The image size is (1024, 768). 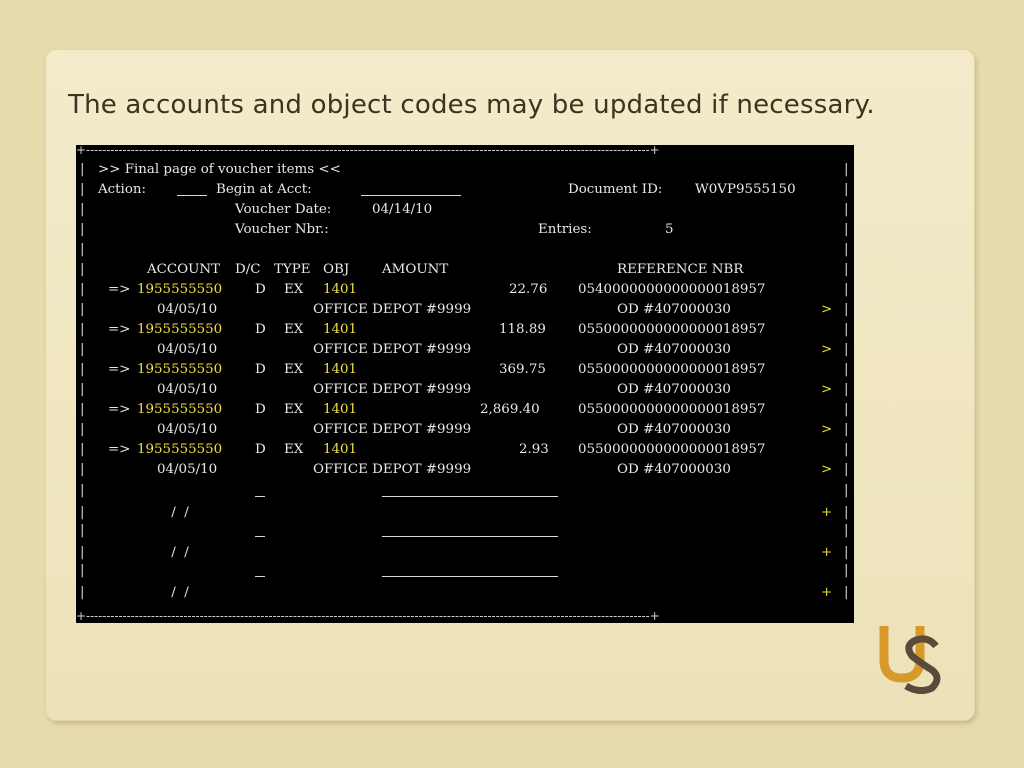 I want to click on reference-value: 0540000000000000018957, so click(x=672, y=289).